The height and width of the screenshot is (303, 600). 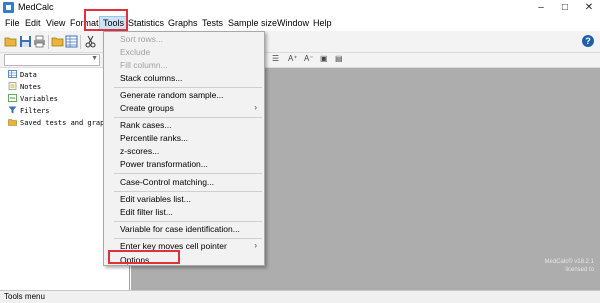 I want to click on menu-item-create-groups: Create groups, so click(x=147, y=108).